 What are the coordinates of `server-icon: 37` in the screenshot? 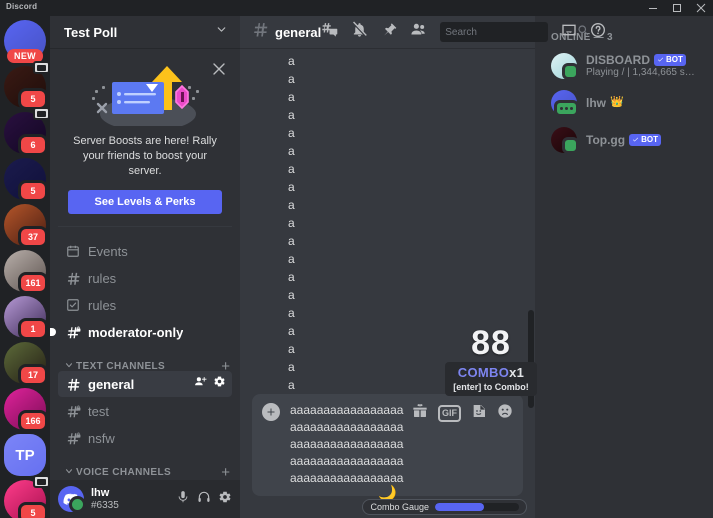 It's located at (26, 226).